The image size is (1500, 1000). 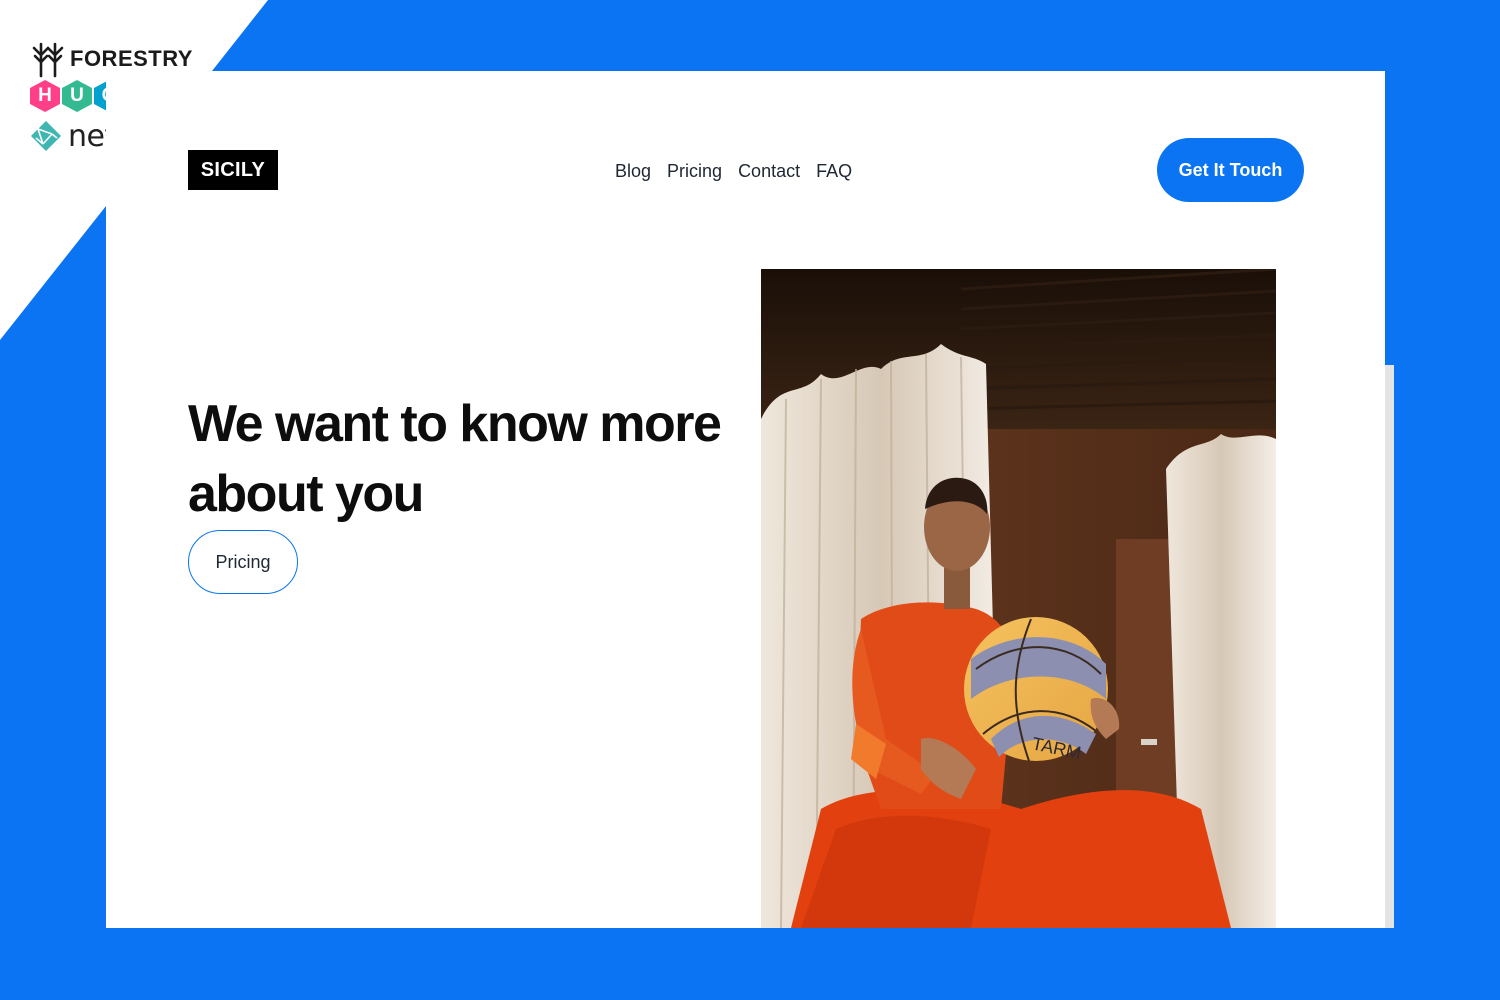 What do you see at coordinates (243, 562) in the screenshot?
I see `pricing-button: Pricing` at bounding box center [243, 562].